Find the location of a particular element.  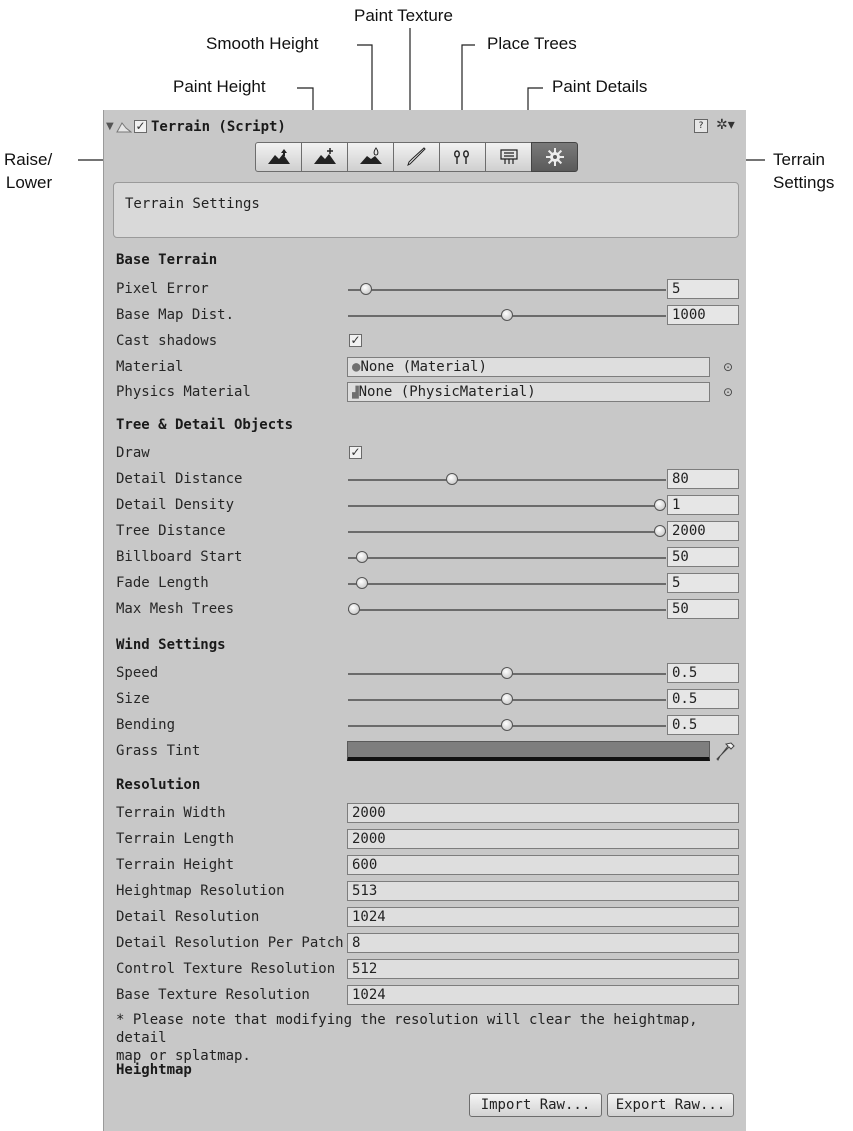

wind-size-slider is located at coordinates (507, 699).